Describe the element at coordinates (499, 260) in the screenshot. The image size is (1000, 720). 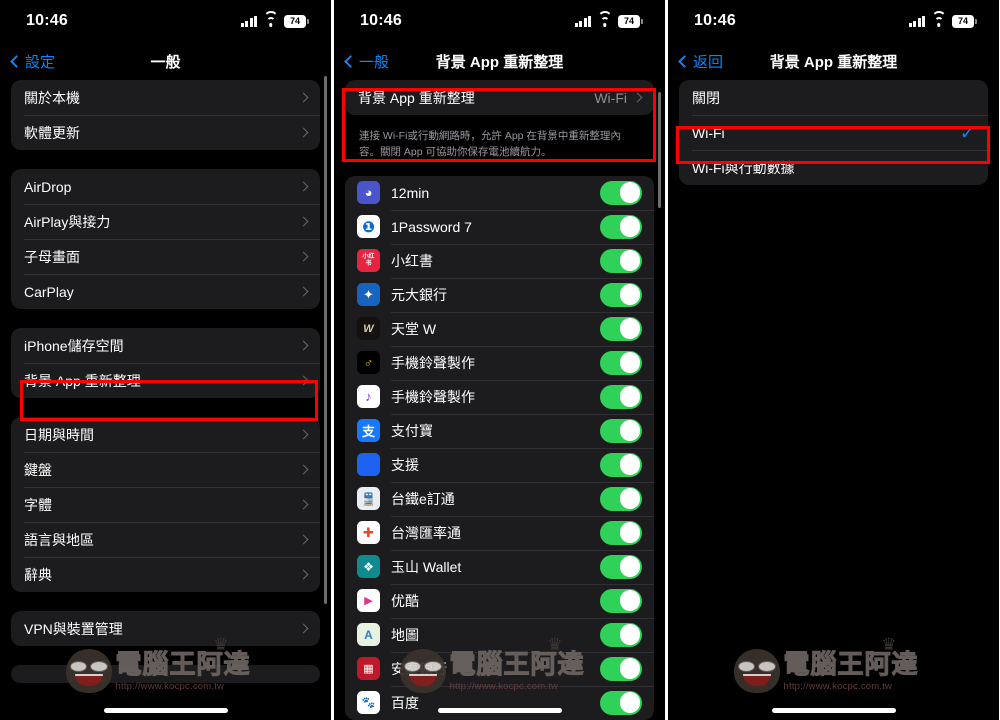
I see `list-item: 小红书 小红書` at that location.